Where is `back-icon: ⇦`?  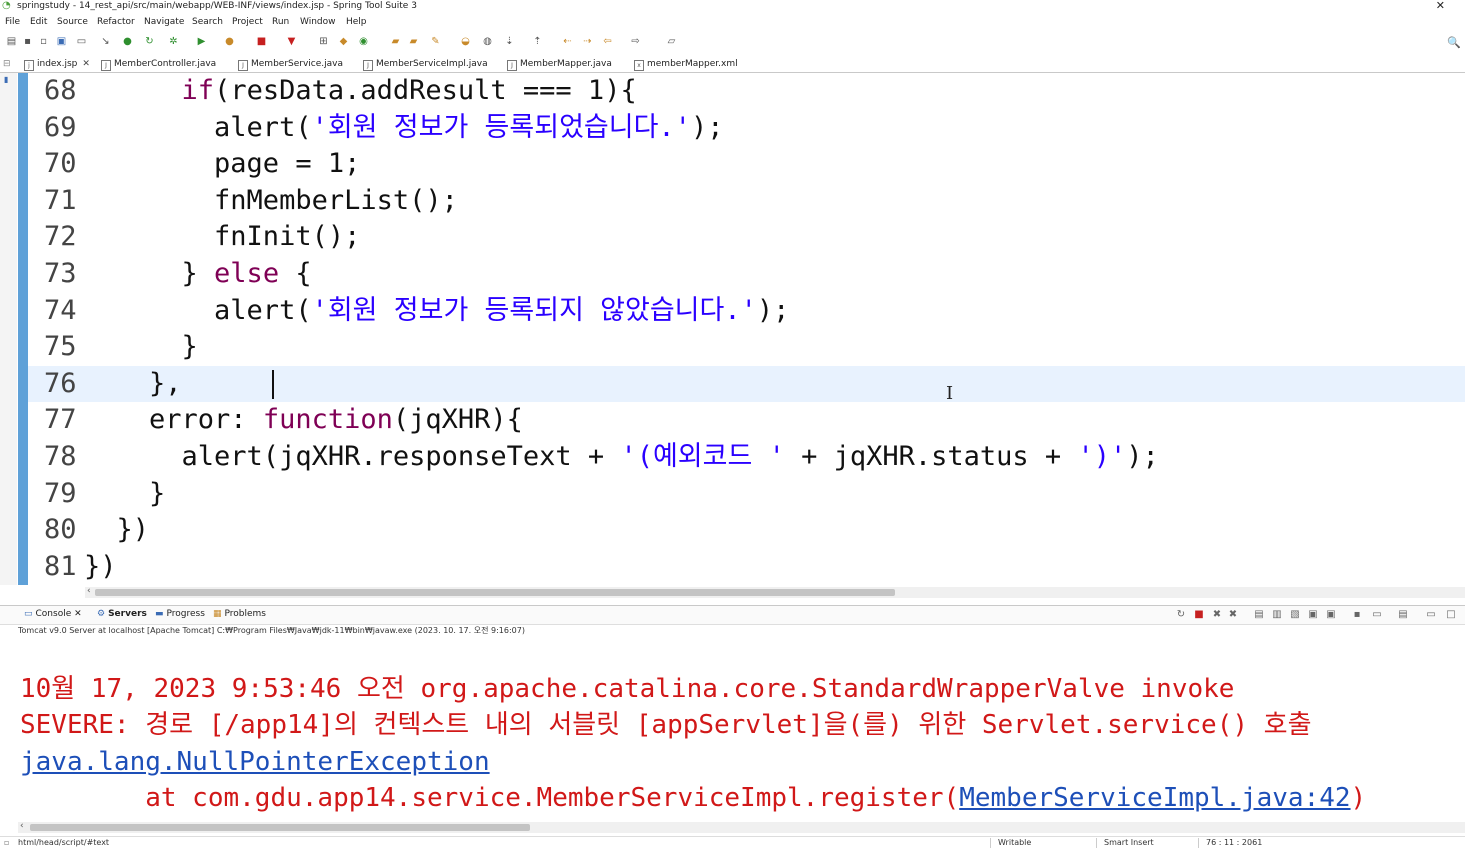 back-icon: ⇦ is located at coordinates (607, 41).